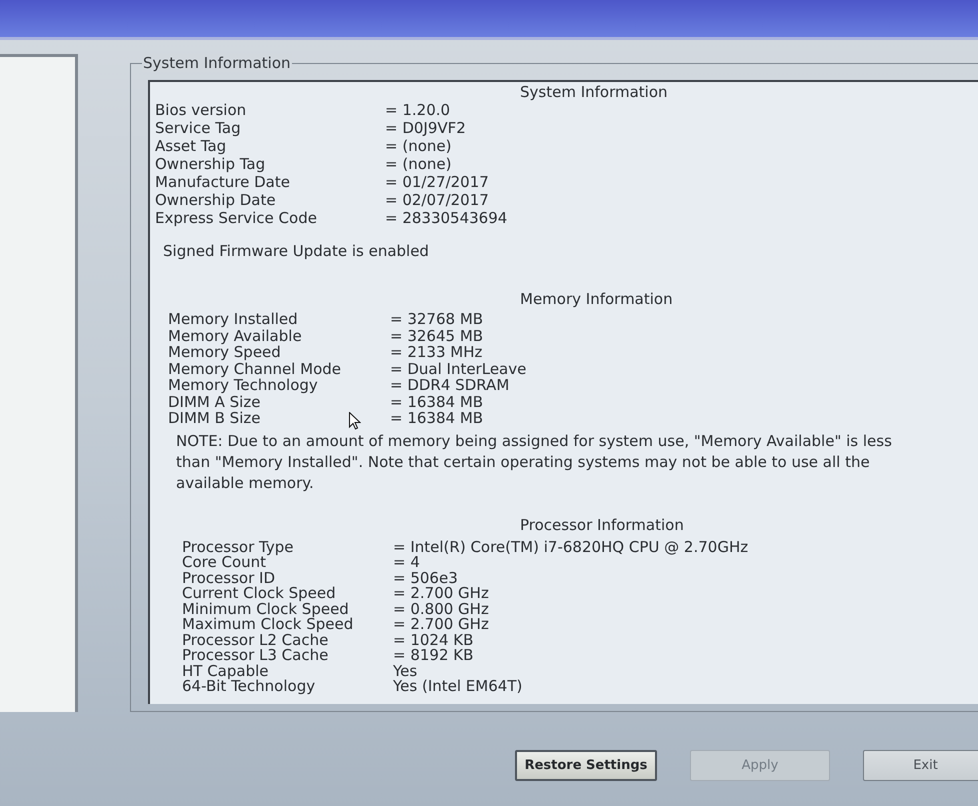 This screenshot has height=806, width=978. I want to click on info-label: Core Count, so click(224, 562).